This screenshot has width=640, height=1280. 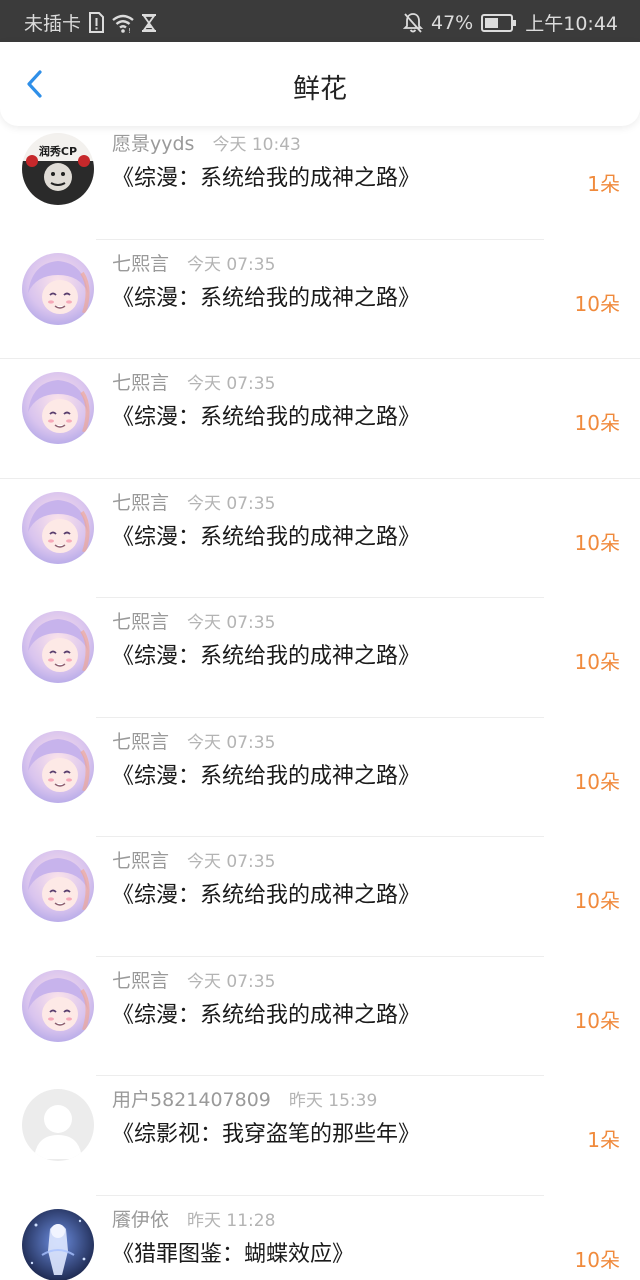 What do you see at coordinates (333, 1101) in the screenshot?
I see `timestamp: 昨天 15:39` at bounding box center [333, 1101].